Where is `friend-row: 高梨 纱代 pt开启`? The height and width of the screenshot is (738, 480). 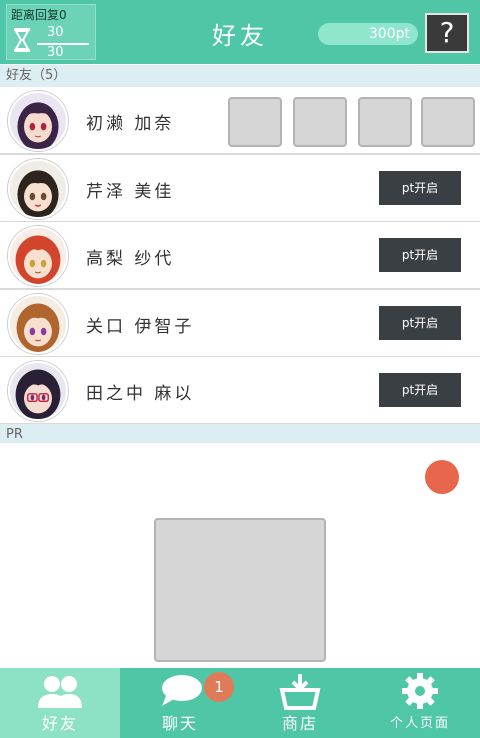 friend-row: 高梨 纱代 pt开启 is located at coordinates (240, 256).